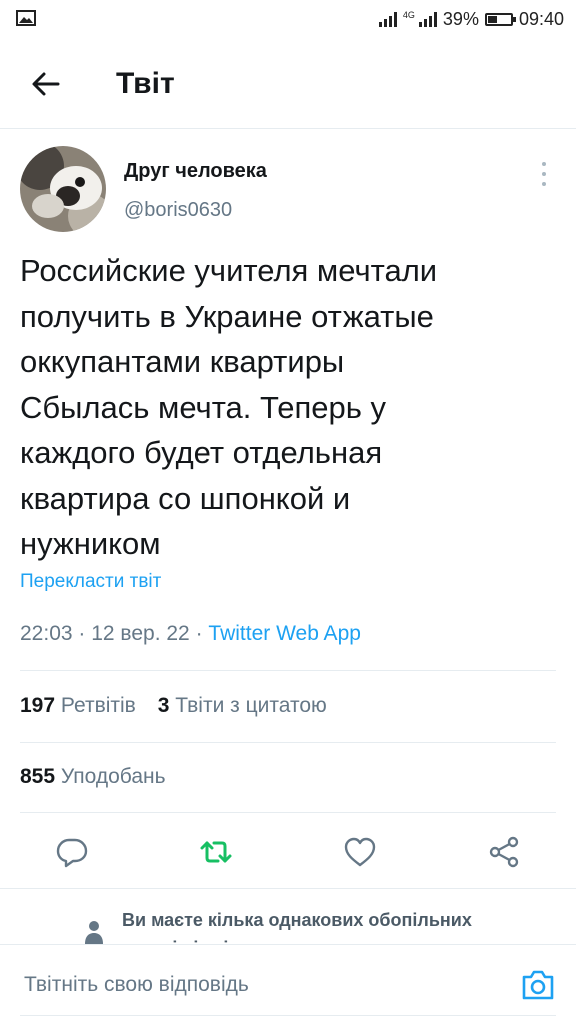 The height and width of the screenshot is (1025, 576). What do you see at coordinates (98, 705) in the screenshot?
I see `retweets-label: Ретвітів` at bounding box center [98, 705].